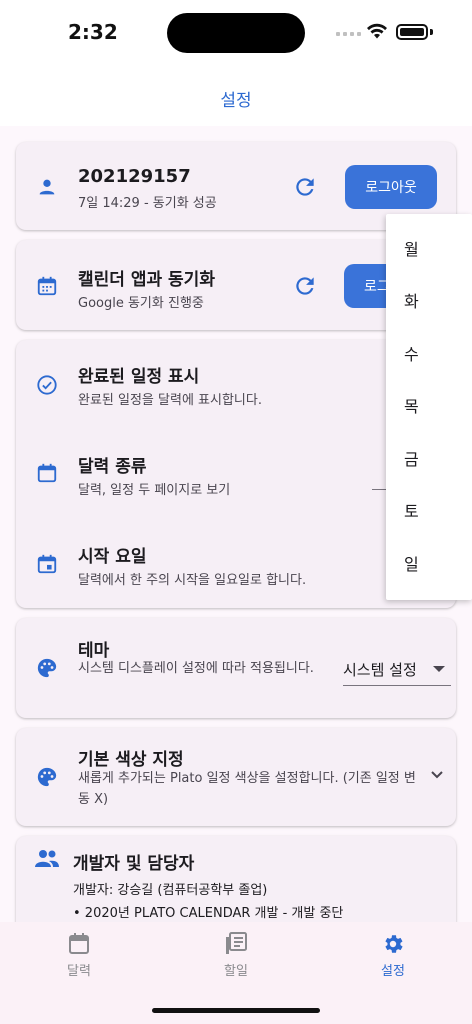 Image resolution: width=472 pixels, height=1024 pixels. I want to click on status-time: 2:32, so click(93, 32).